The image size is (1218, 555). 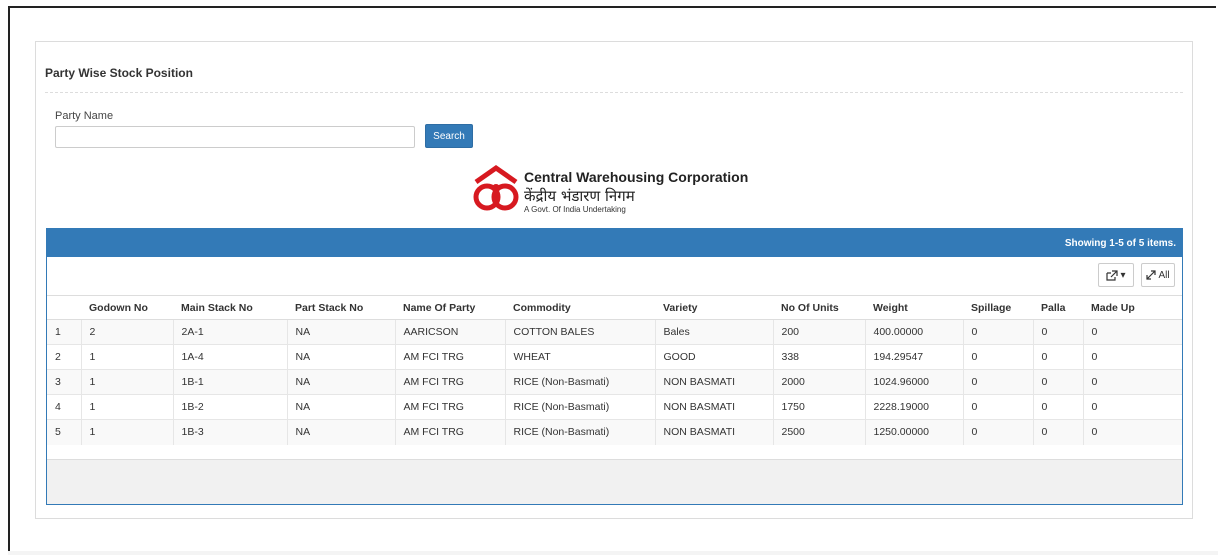 I want to click on export-caret-icon: ▾, so click(x=1123, y=275).